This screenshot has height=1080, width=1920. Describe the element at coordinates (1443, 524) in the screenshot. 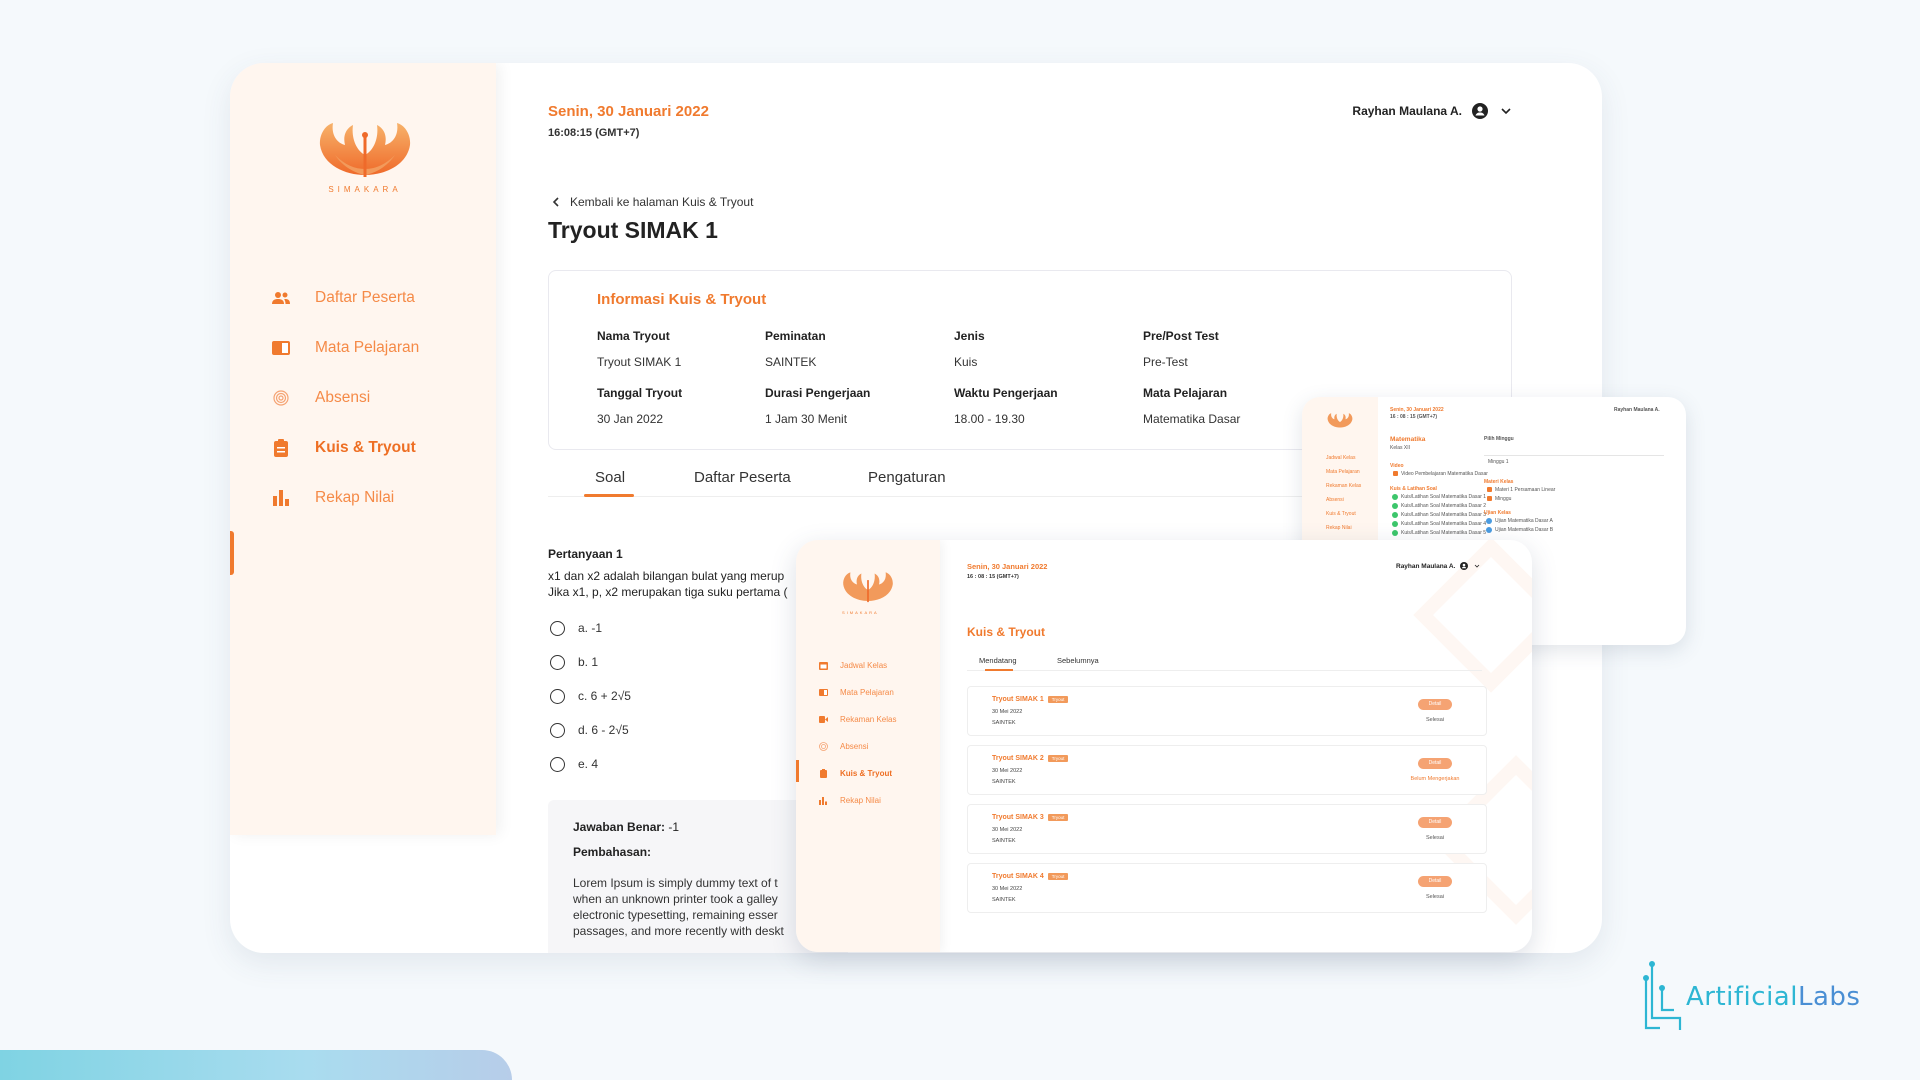

I see `preview-latihan-item: Kuis/Latihan Soal Matematika Dasar 4` at that location.